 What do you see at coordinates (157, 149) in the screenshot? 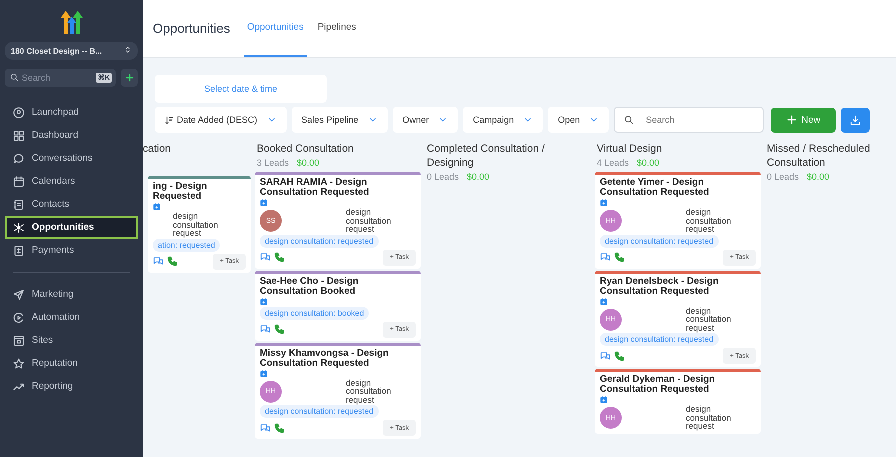
I see `column-title: cation` at bounding box center [157, 149].